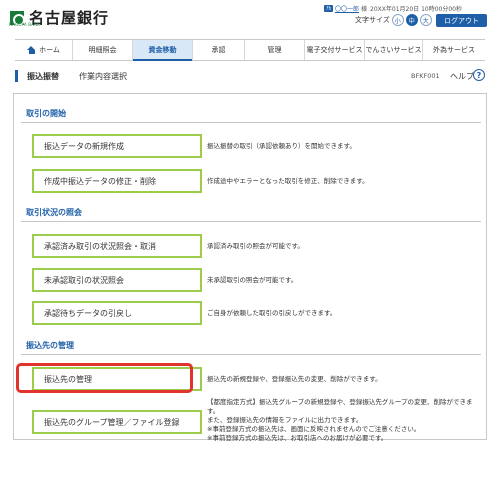 The width and height of the screenshot is (500, 483). Describe the element at coordinates (69, 18) in the screenshot. I see `bank-name: 名古屋銀行` at that location.